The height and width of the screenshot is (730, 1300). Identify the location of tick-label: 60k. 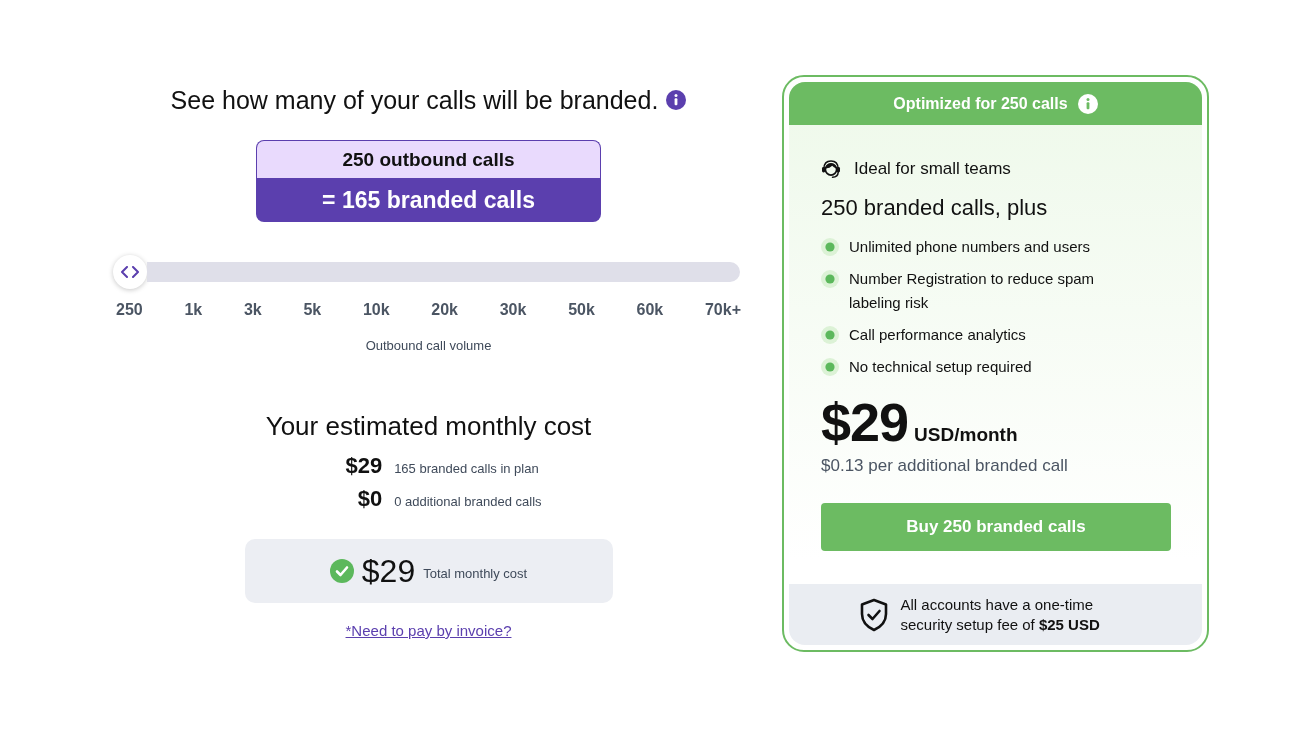
(650, 310).